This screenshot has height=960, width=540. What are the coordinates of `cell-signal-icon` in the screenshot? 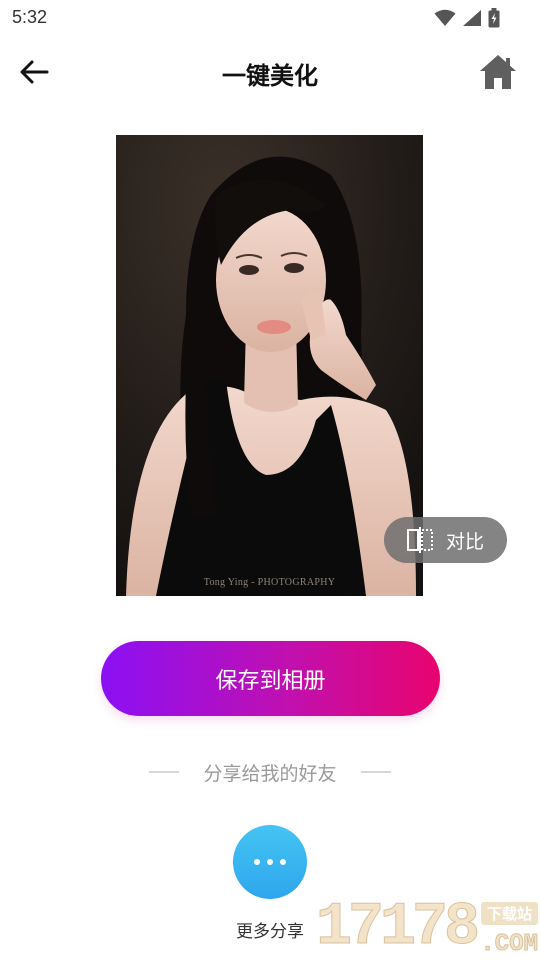 It's located at (472, 18).